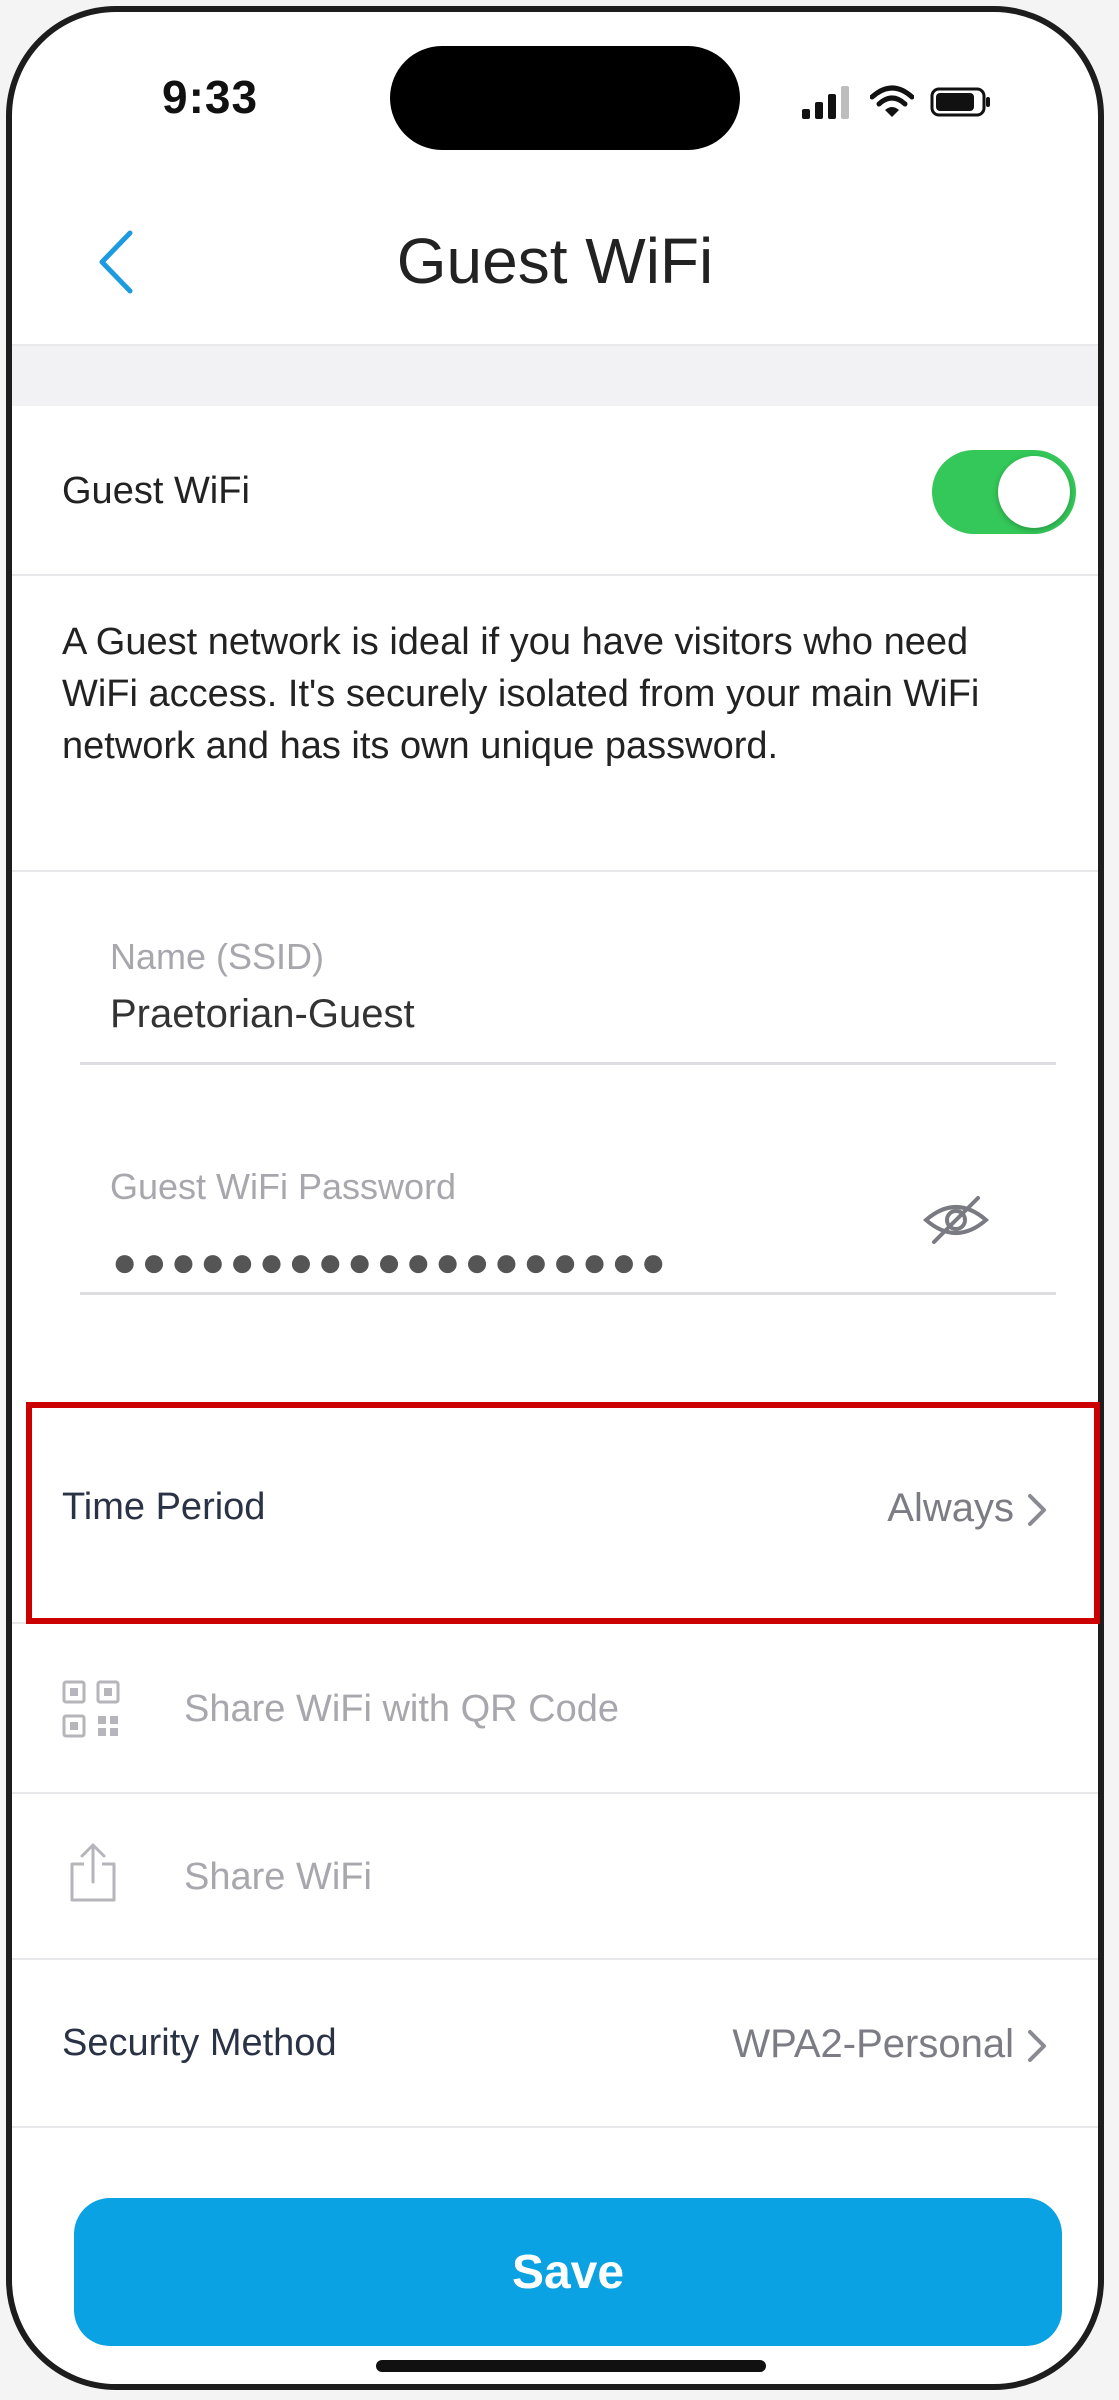 This screenshot has width=1119, height=2400. What do you see at coordinates (563, 1513) in the screenshot?
I see `highlight-box` at bounding box center [563, 1513].